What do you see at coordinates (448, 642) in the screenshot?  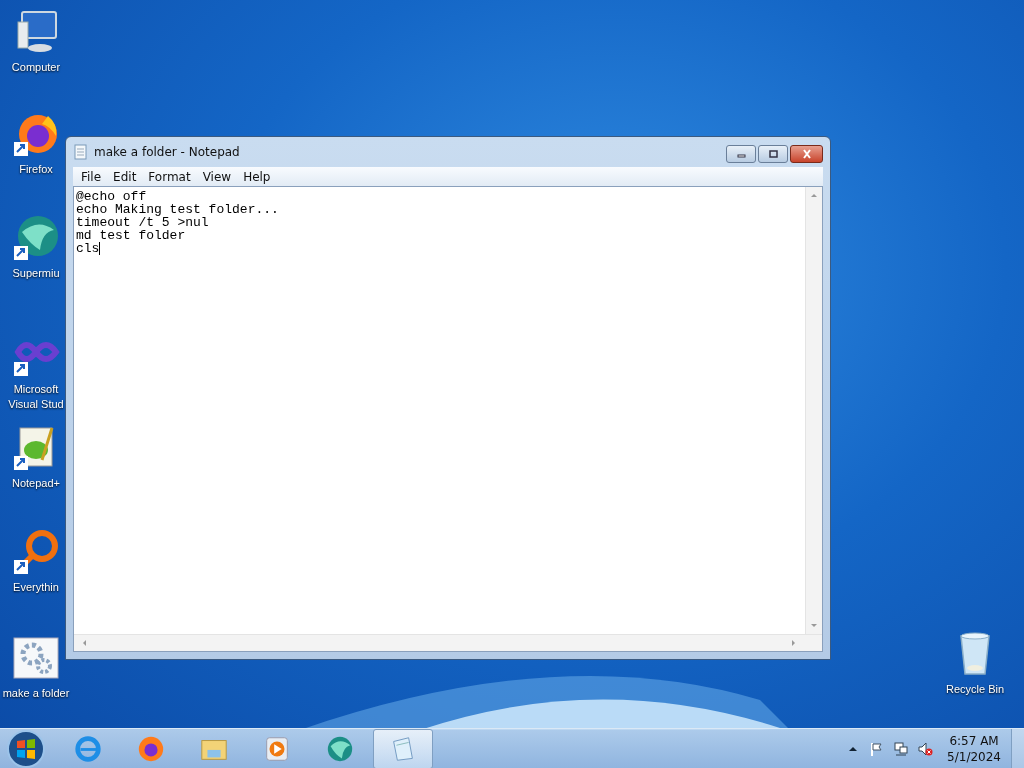 I see `horizontal-scrollbar` at bounding box center [448, 642].